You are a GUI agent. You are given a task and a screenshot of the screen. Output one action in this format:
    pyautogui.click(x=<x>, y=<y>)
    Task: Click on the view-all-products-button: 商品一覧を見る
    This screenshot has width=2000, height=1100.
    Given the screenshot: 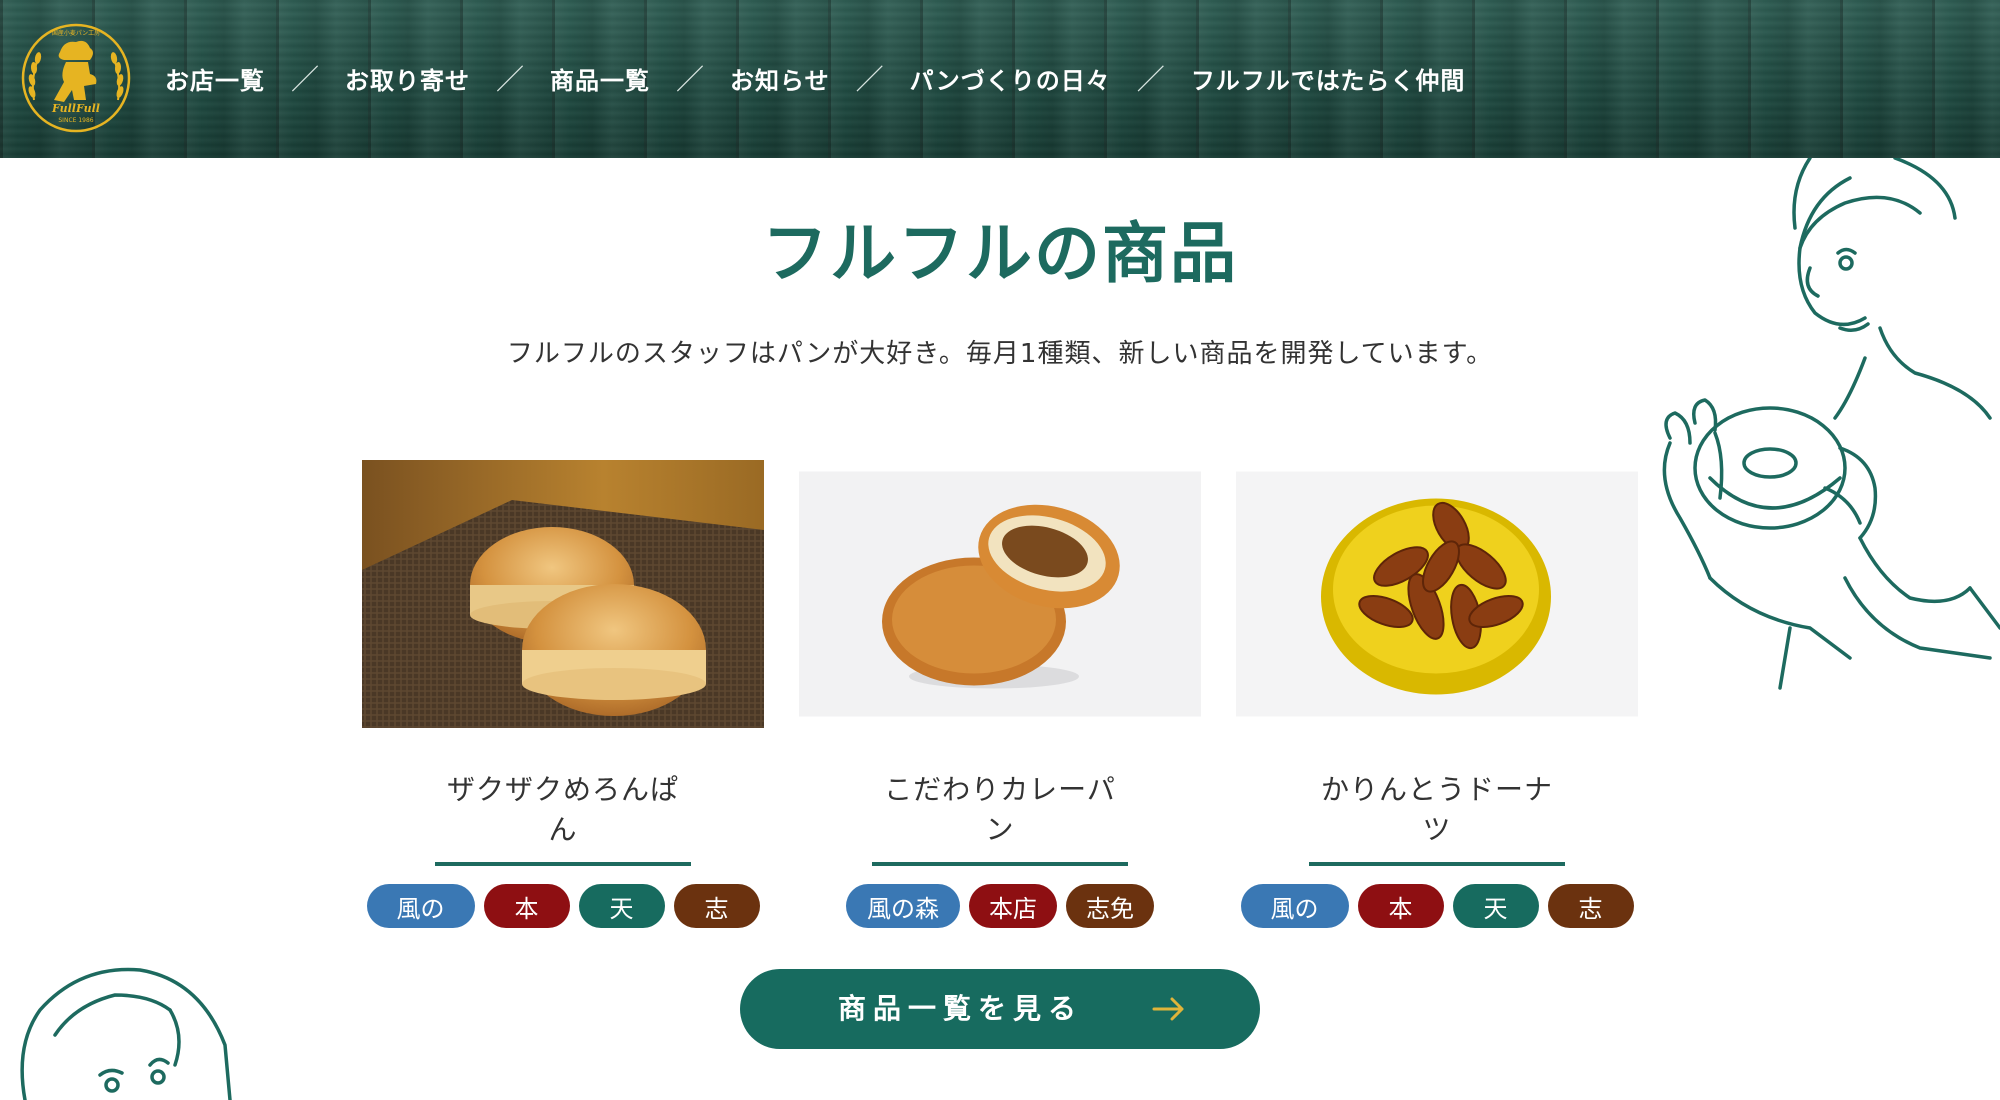 What is the action you would take?
    pyautogui.click(x=1000, y=1009)
    